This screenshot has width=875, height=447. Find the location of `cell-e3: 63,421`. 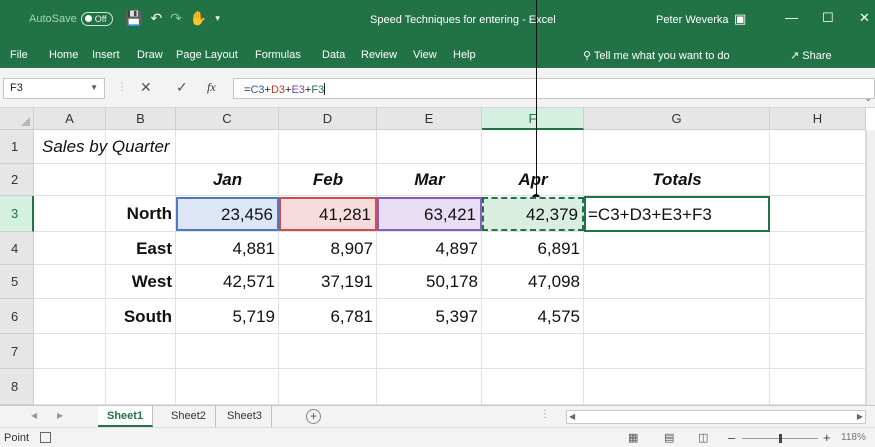

cell-e3: 63,421 is located at coordinates (429, 214).